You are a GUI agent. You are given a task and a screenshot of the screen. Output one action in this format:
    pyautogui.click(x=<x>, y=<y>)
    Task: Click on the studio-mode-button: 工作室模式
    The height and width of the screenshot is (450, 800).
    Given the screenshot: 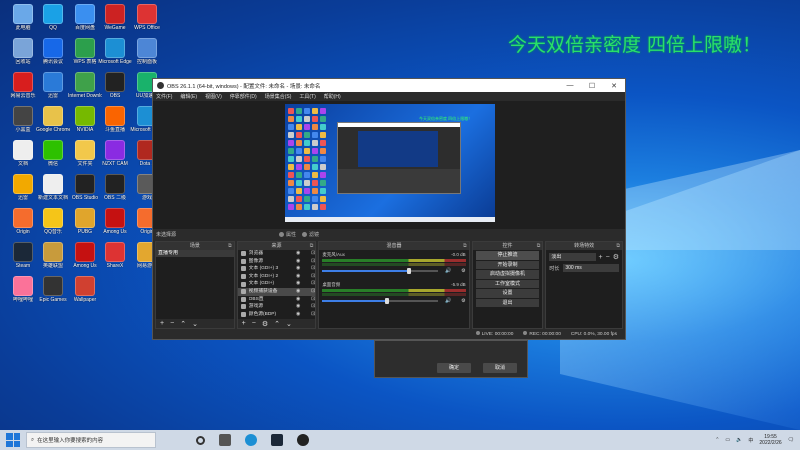 What is the action you would take?
    pyautogui.click(x=507, y=283)
    